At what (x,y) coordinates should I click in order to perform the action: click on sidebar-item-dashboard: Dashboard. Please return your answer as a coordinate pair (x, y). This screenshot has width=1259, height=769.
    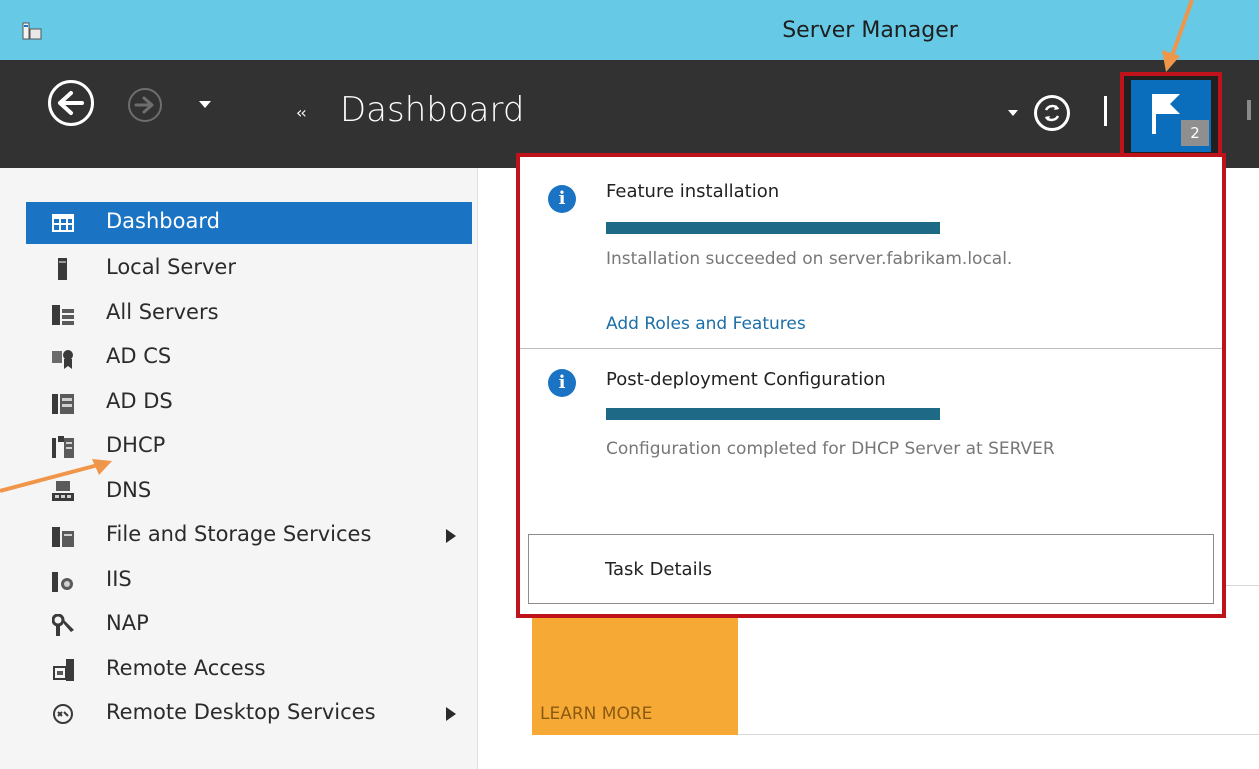
    Looking at the image, I should click on (249, 223).